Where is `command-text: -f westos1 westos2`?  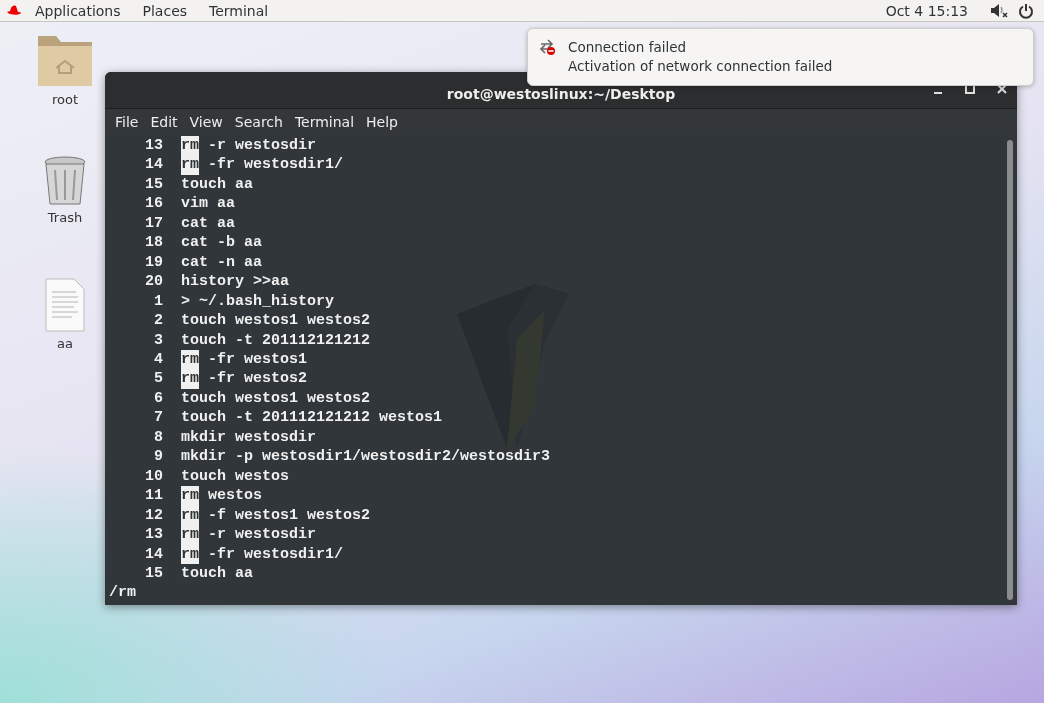 command-text: -f westos1 westos2 is located at coordinates (289, 515).